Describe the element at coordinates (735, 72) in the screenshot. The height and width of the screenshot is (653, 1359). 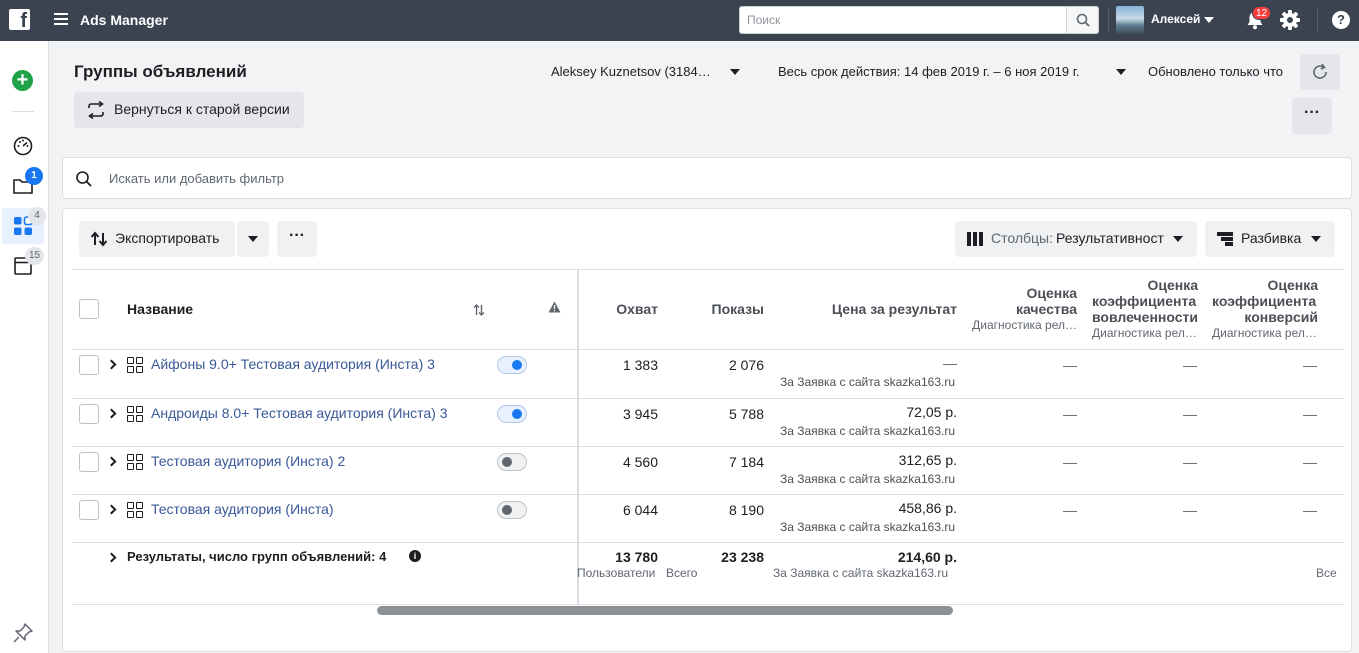
I see `account-chevron-down-icon` at that location.